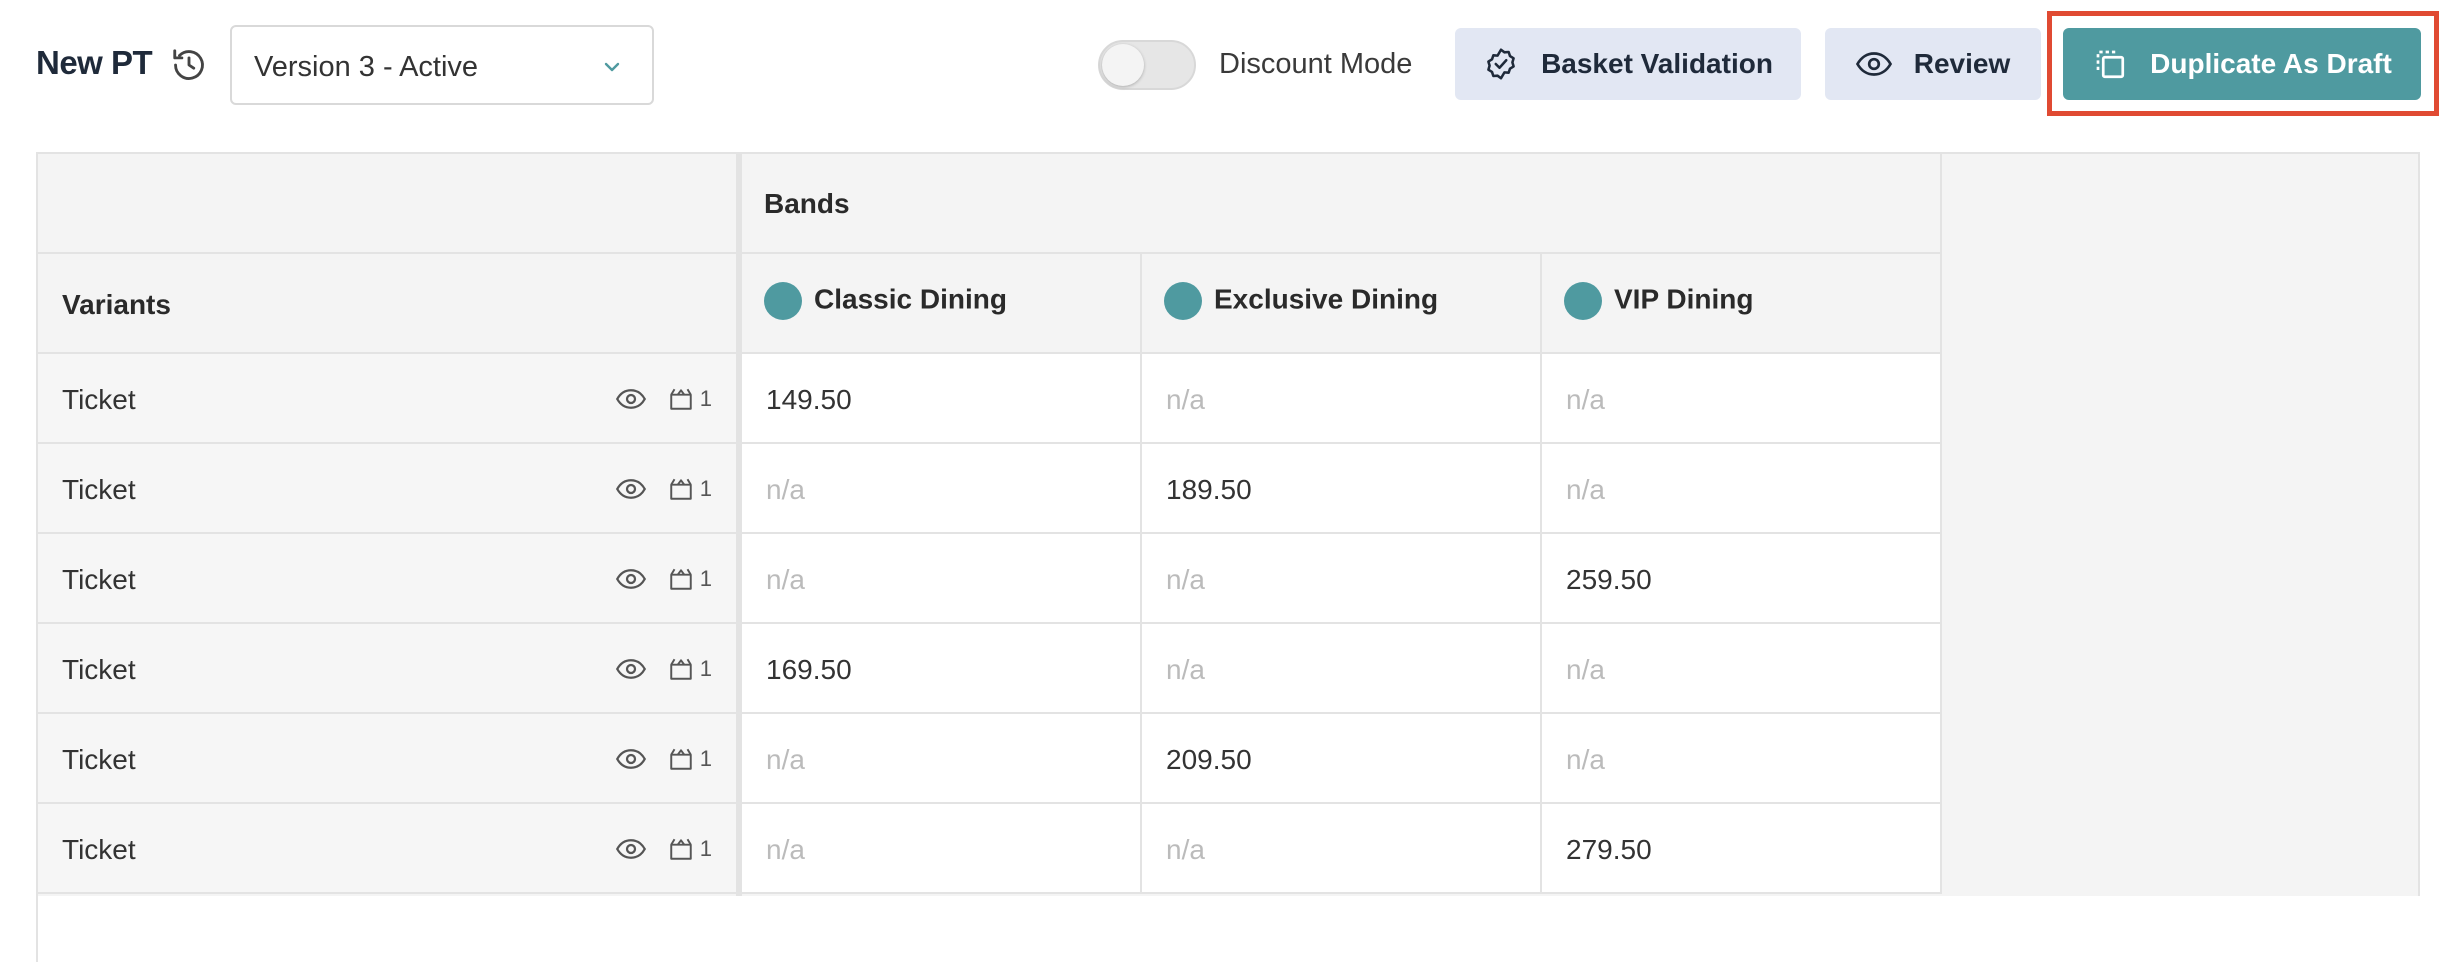  I want to click on price-value: 259.50, so click(1609, 579).